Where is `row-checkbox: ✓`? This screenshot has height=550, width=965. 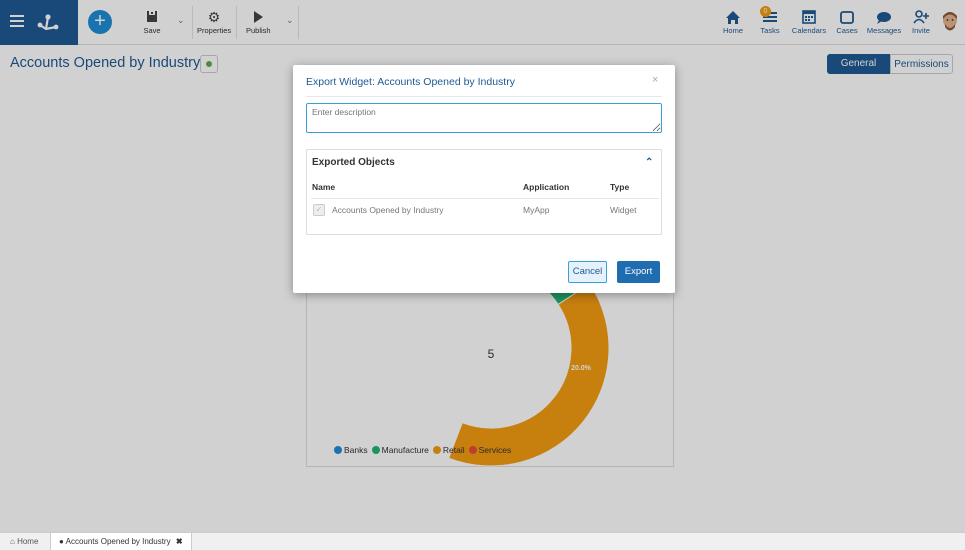
row-checkbox: ✓ is located at coordinates (319, 210).